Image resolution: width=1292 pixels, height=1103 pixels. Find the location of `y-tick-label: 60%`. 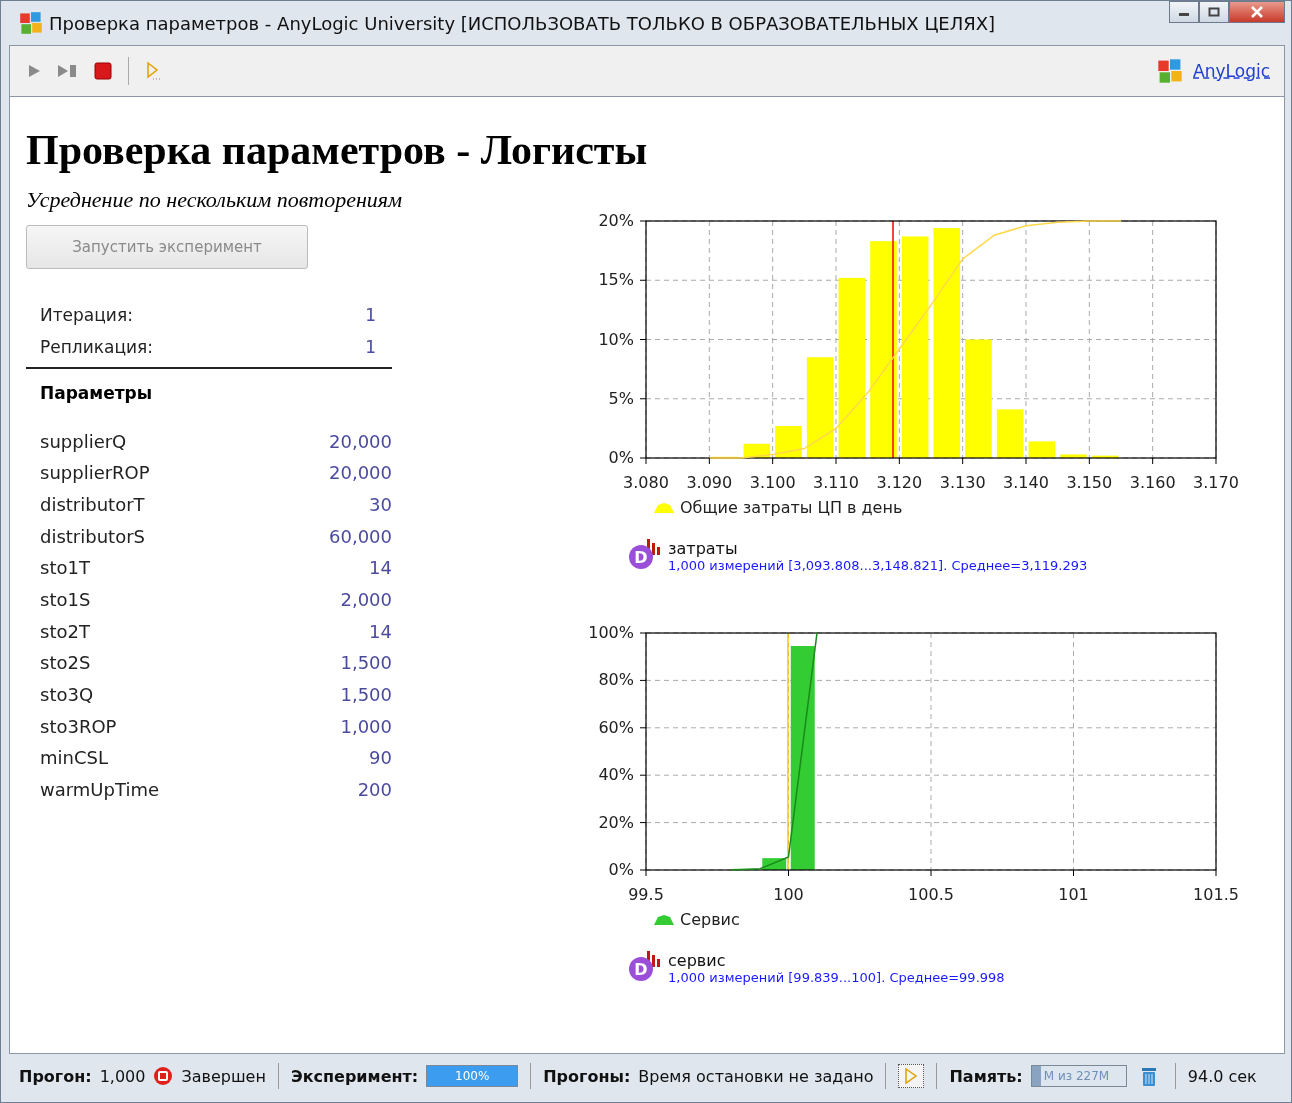

y-tick-label: 60% is located at coordinates (616, 727).